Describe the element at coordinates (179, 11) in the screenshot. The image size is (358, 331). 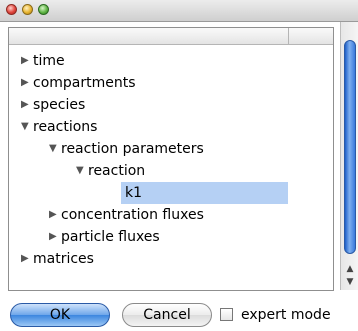
I see `window-titlebar` at that location.